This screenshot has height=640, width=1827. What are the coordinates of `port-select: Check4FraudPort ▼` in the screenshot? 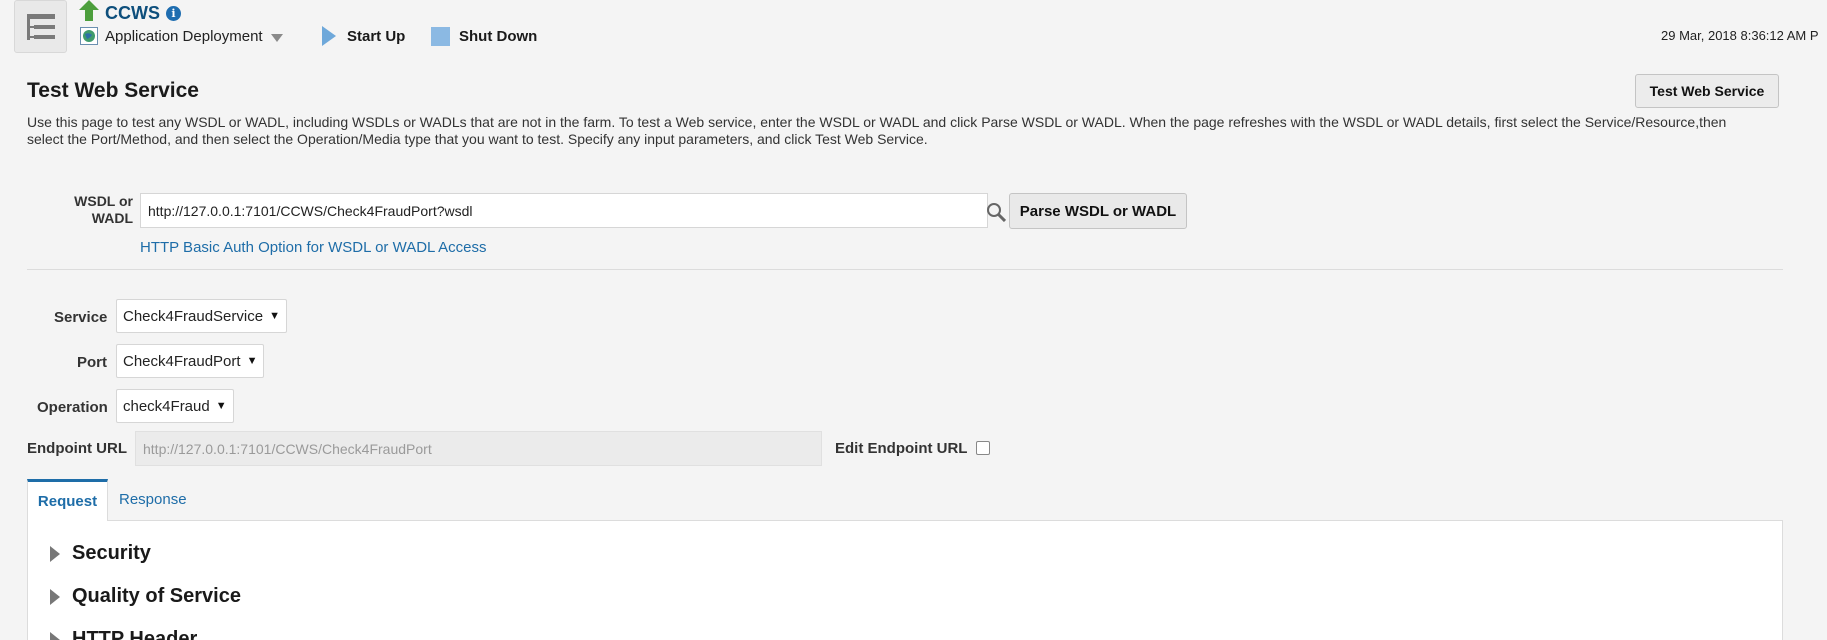 It's located at (190, 361).